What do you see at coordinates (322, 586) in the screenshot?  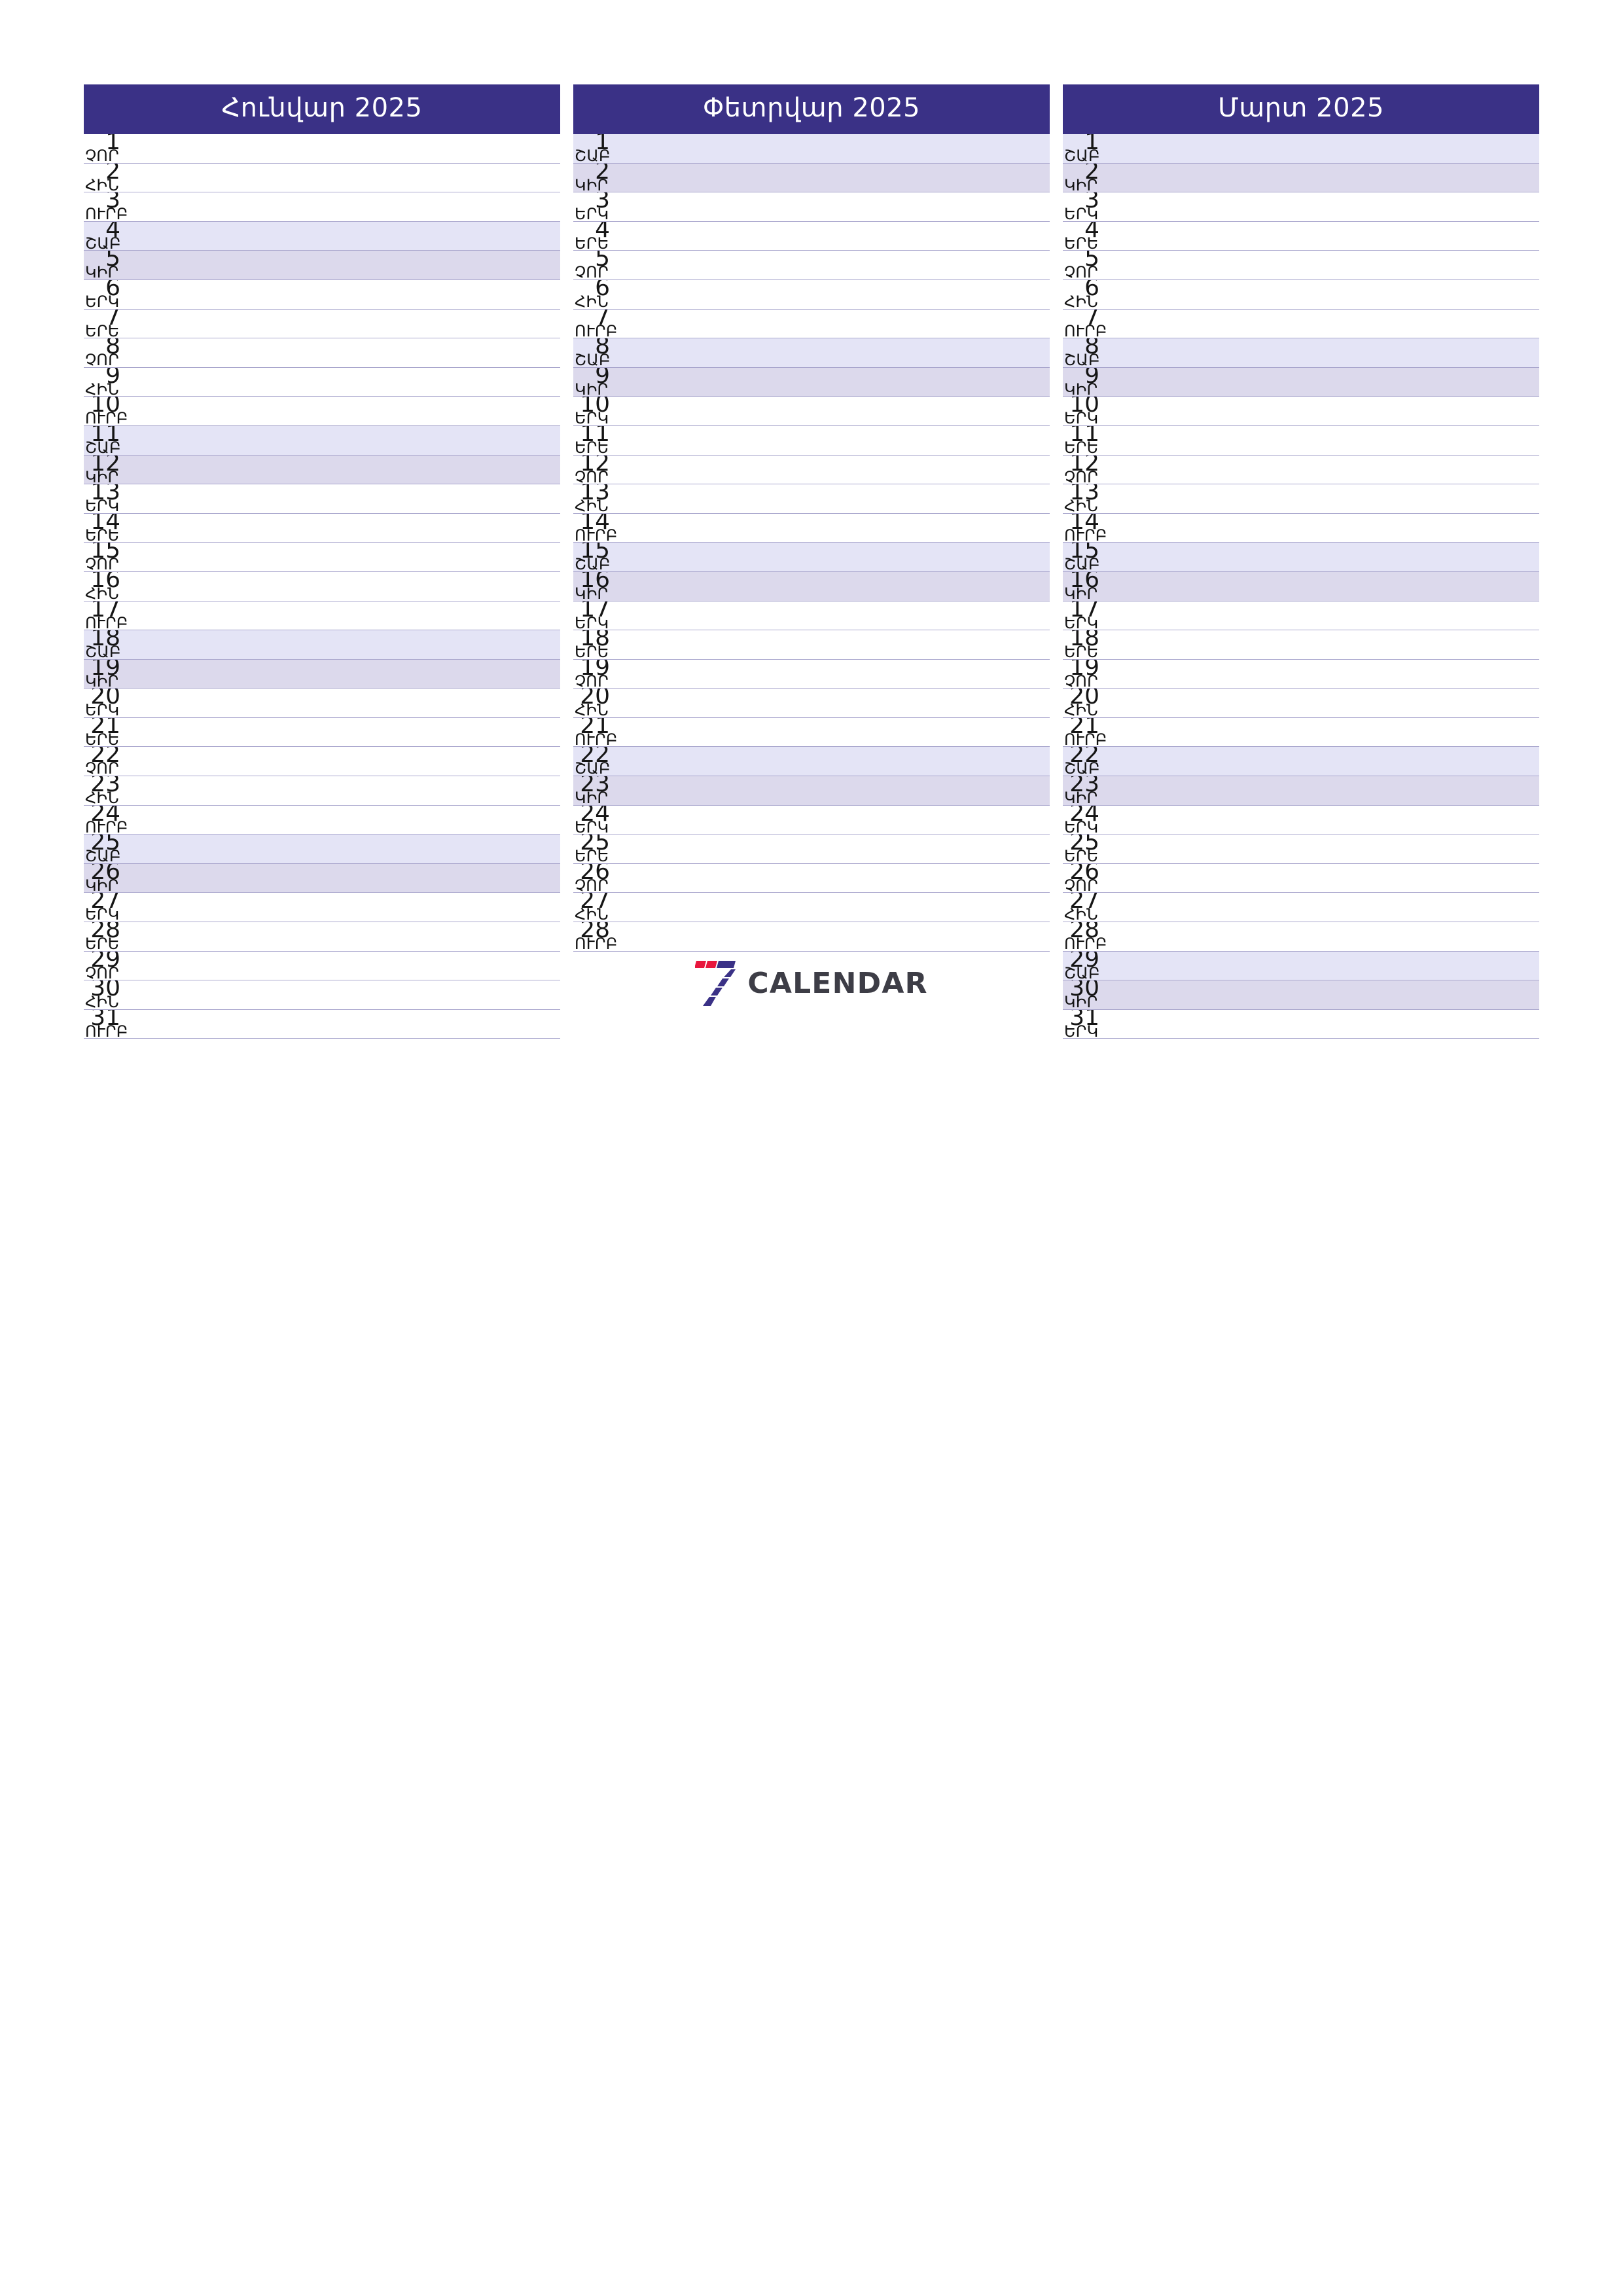 I see `day-row: 16 ՀԻՆ` at bounding box center [322, 586].